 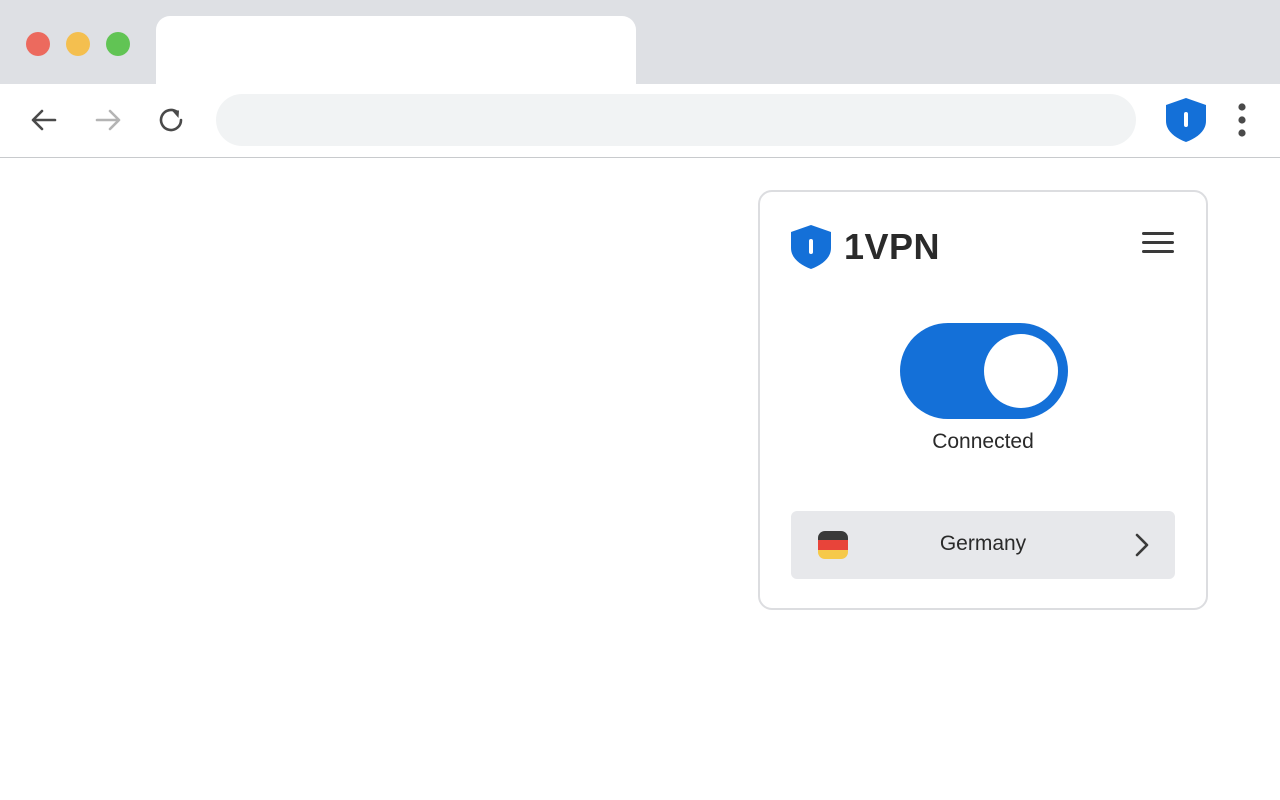 I want to click on vpn-extension-button, so click(x=1186, y=120).